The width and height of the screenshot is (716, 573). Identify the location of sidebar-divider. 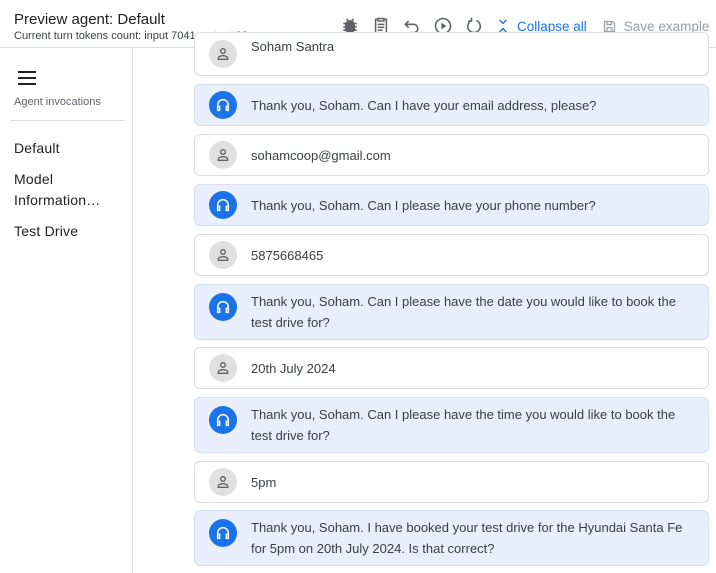
(67, 120).